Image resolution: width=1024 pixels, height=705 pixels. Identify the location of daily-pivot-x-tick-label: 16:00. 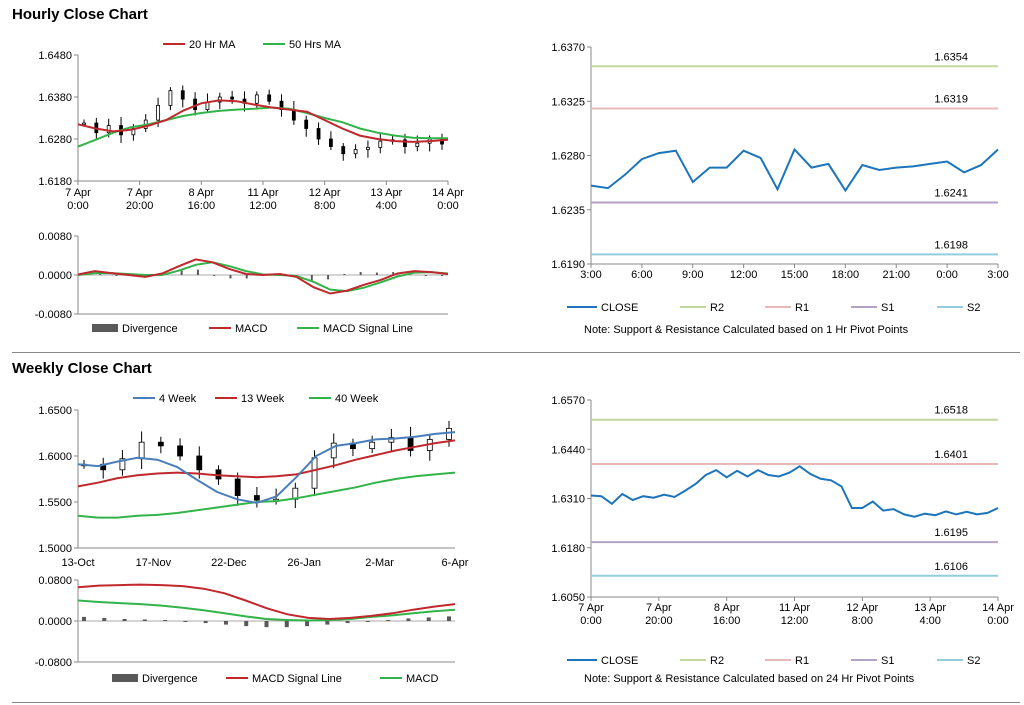
(727, 621).